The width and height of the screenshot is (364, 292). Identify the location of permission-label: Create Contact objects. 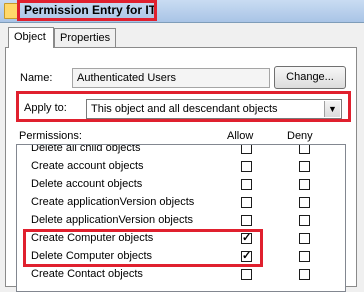
(87, 274).